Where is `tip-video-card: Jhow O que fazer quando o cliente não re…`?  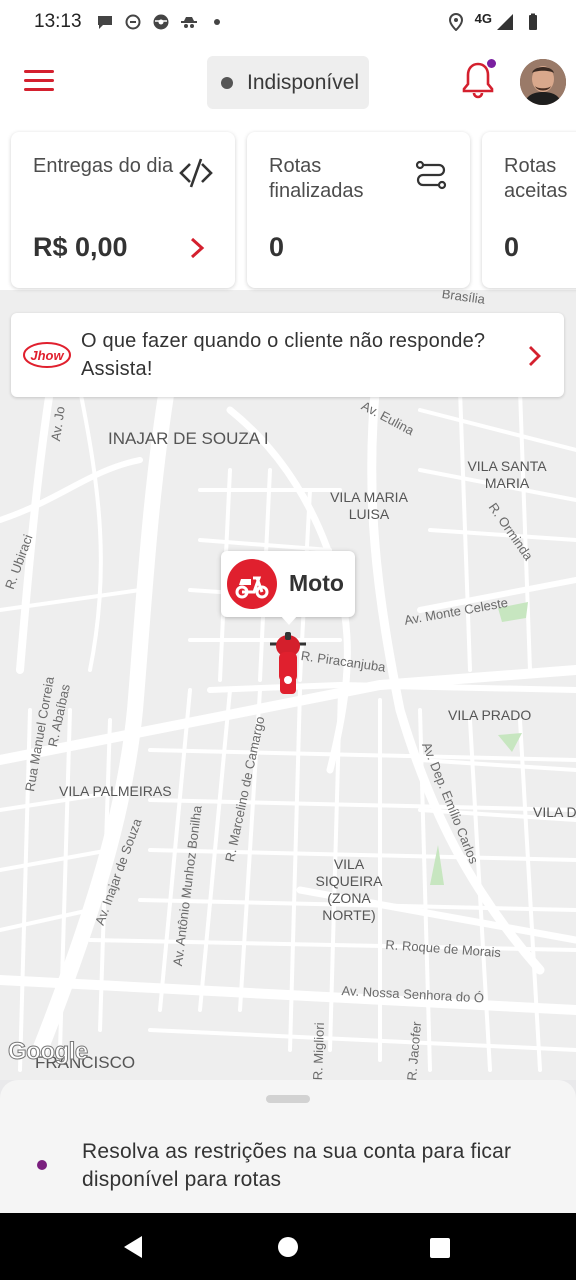 tip-video-card: Jhow O que fazer quando o cliente não re… is located at coordinates (287, 355).